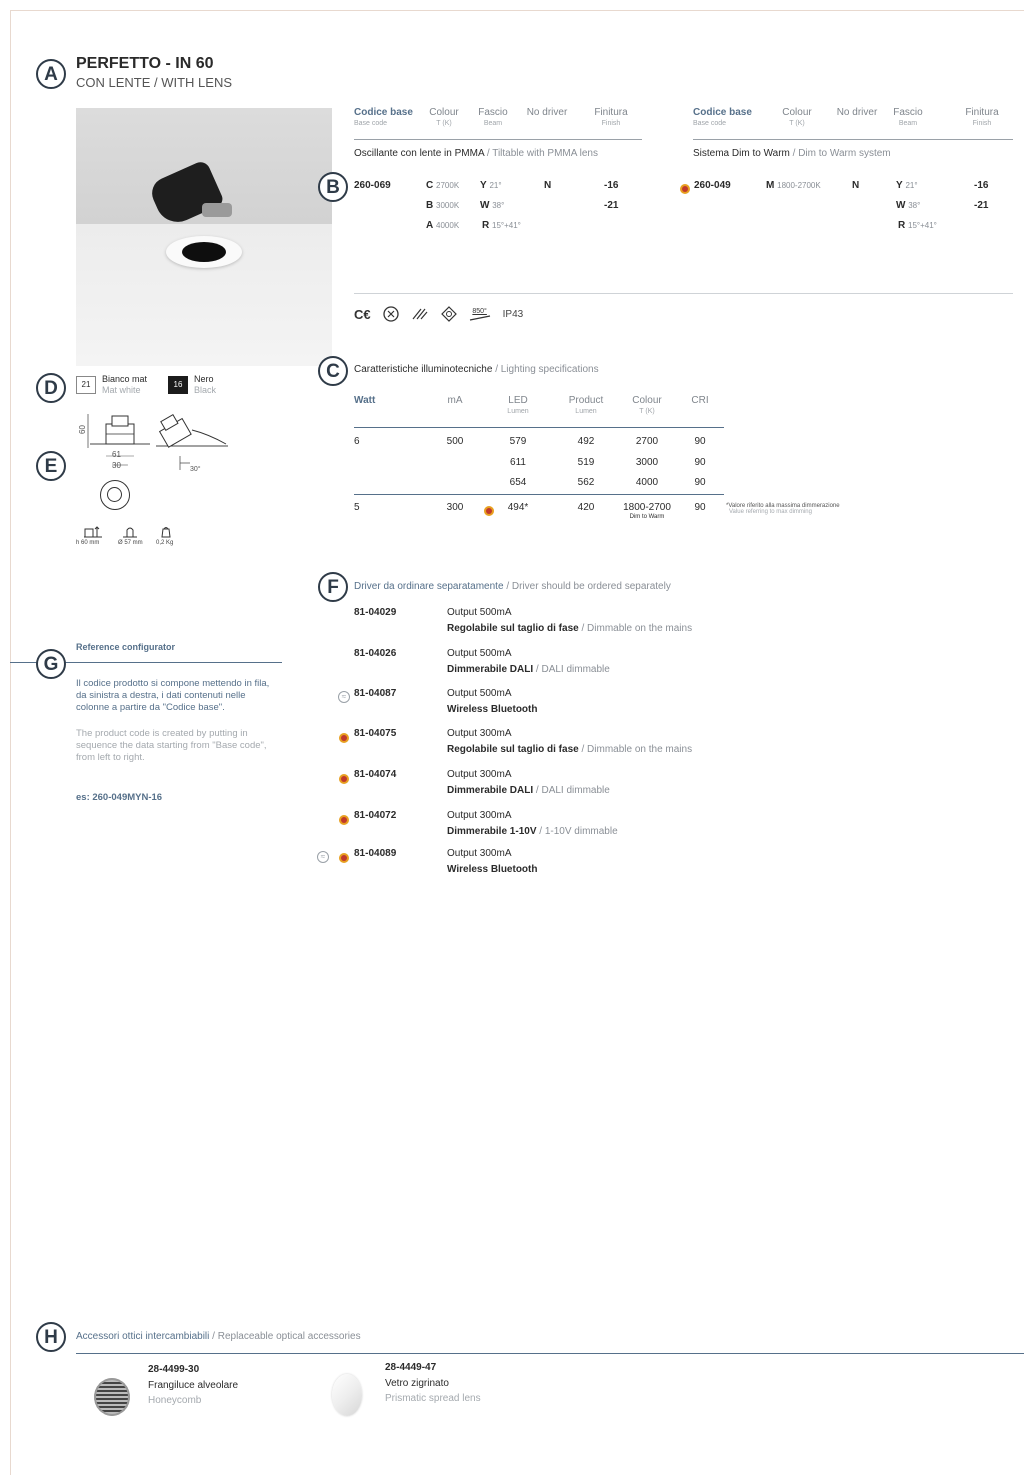  I want to click on col-a-finish-16: -16, so click(611, 185).